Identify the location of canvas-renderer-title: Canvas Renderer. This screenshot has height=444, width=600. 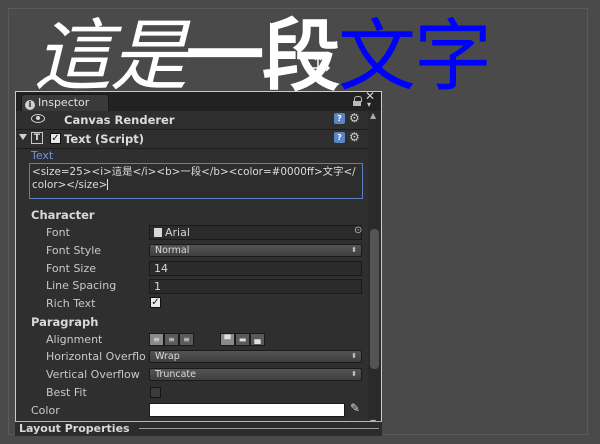
(119, 120).